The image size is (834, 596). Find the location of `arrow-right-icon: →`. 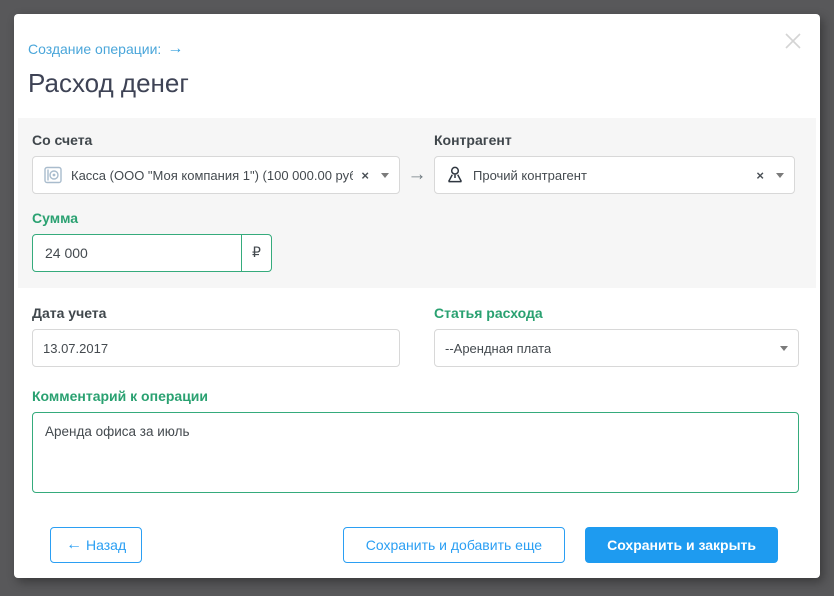

arrow-right-icon: → is located at coordinates (175, 48).